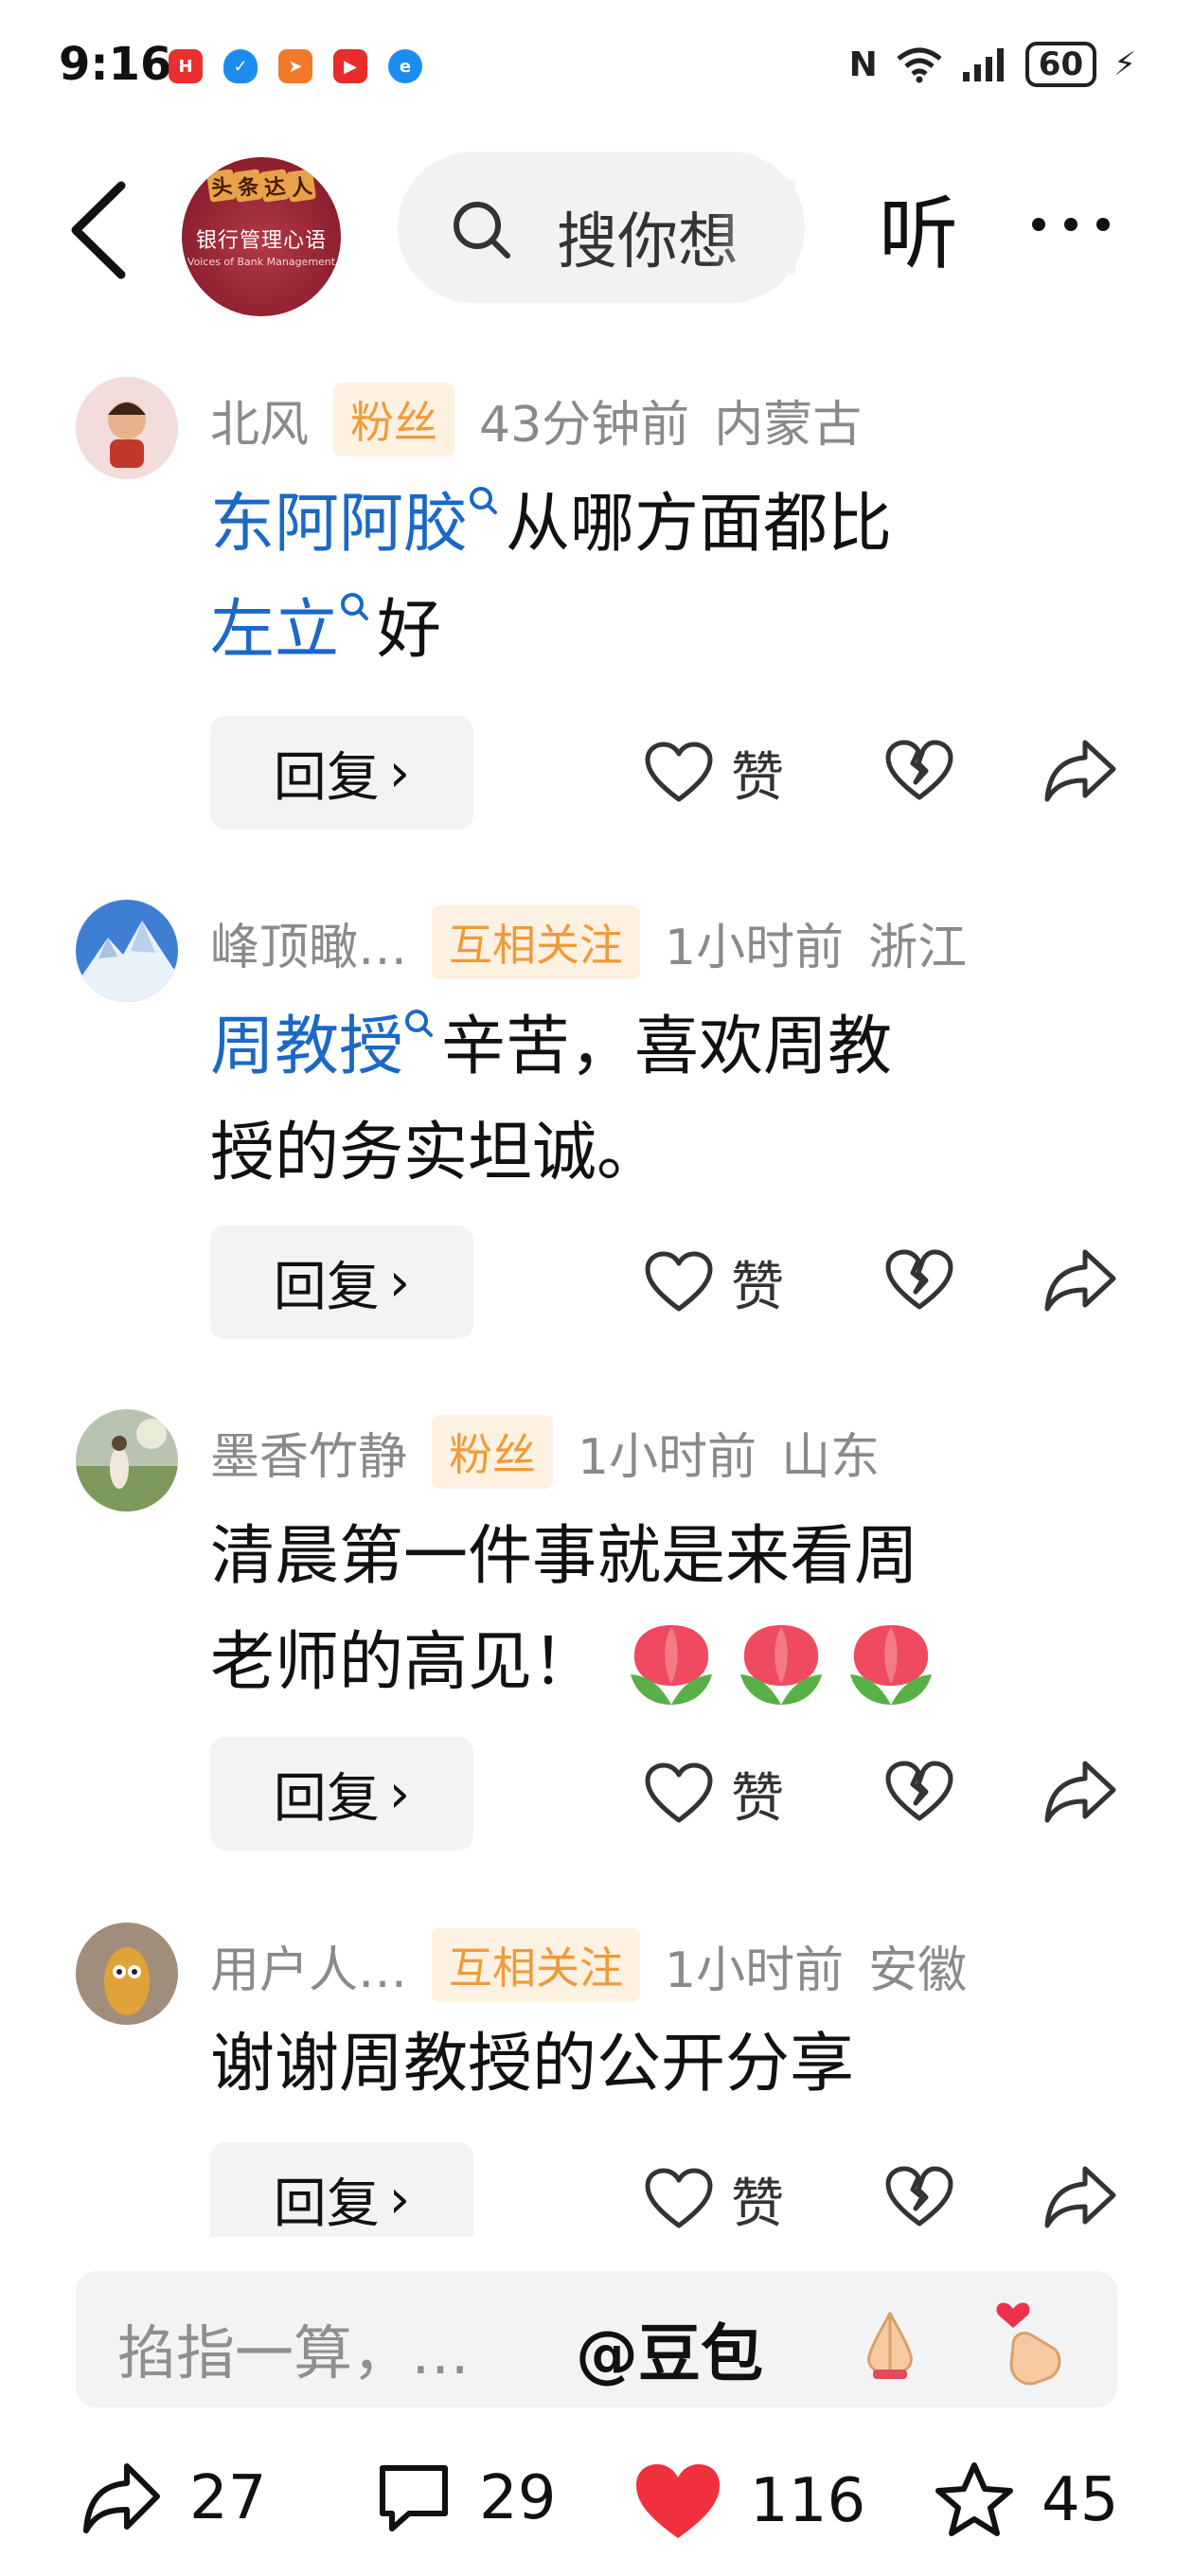 This screenshot has height=2576, width=1193. I want to click on status-bar: 9:16 H ✓ ➤ ▶ e N 60 ⚡, so click(596, 66).